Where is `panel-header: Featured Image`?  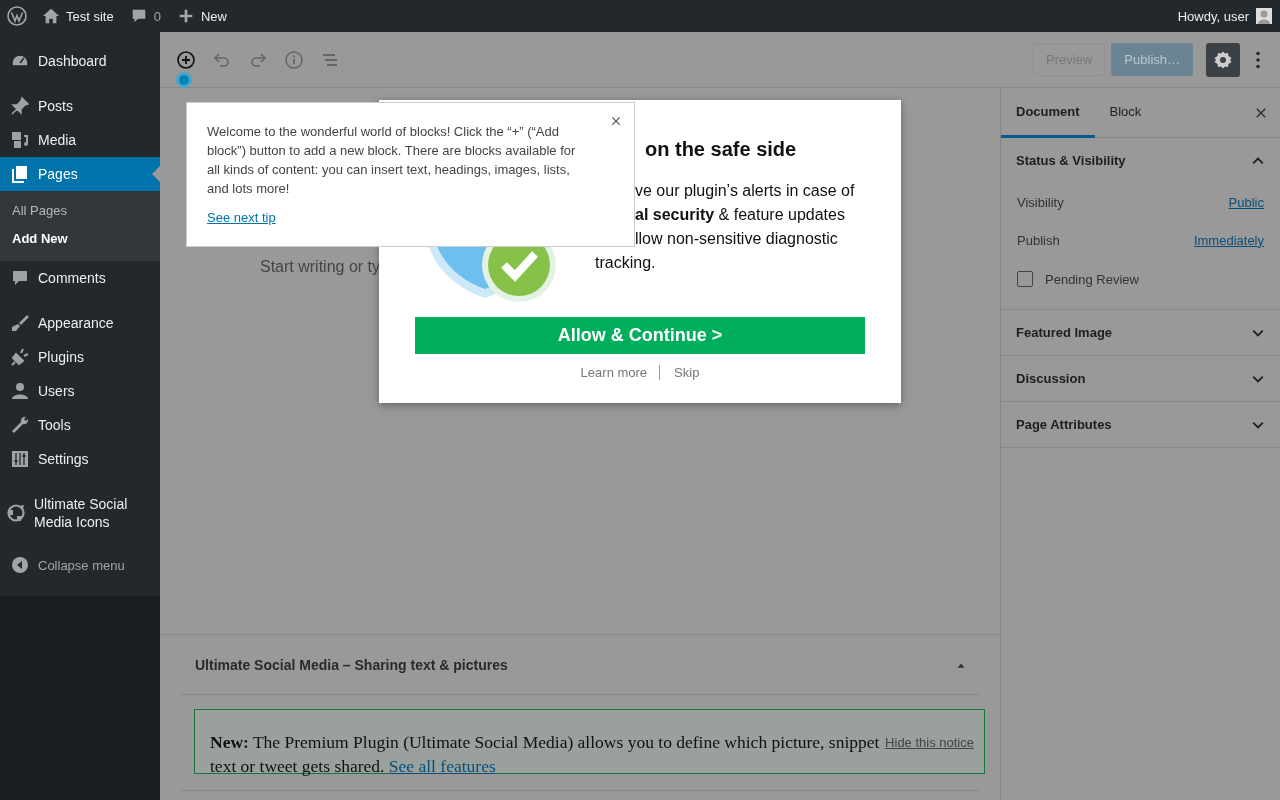 panel-header: Featured Image is located at coordinates (1140, 332).